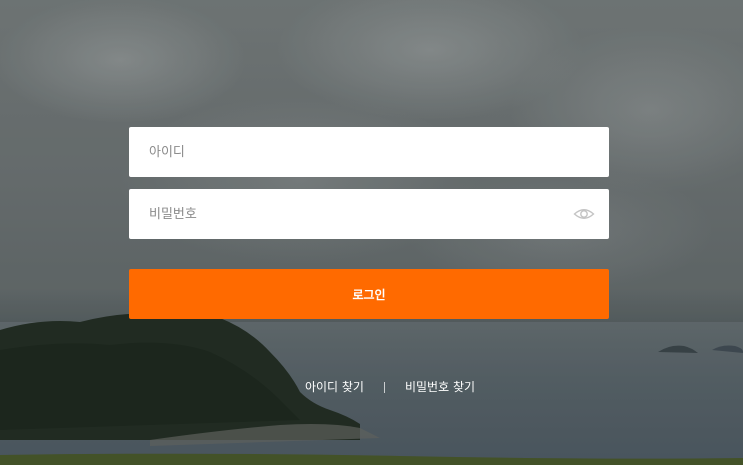 The height and width of the screenshot is (465, 743). I want to click on password-input, so click(369, 214).